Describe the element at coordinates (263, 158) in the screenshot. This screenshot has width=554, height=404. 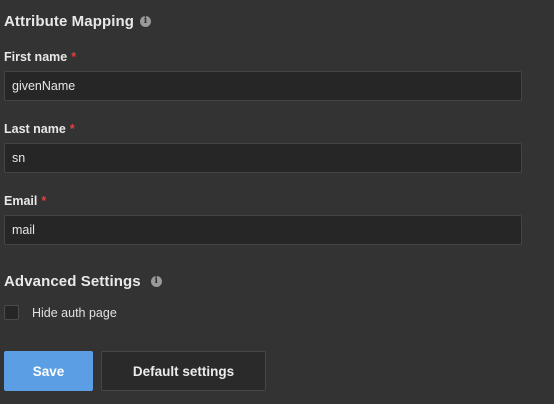
I see `last-name-input` at that location.